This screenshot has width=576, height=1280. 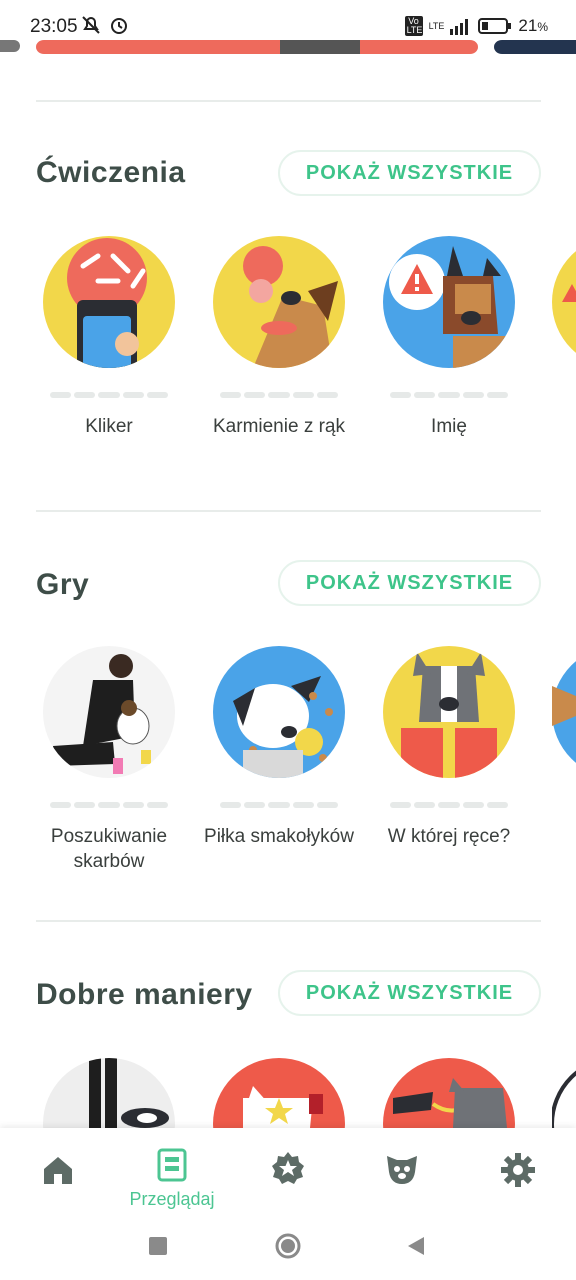 I want to click on card-label: Kliker, so click(x=109, y=426).